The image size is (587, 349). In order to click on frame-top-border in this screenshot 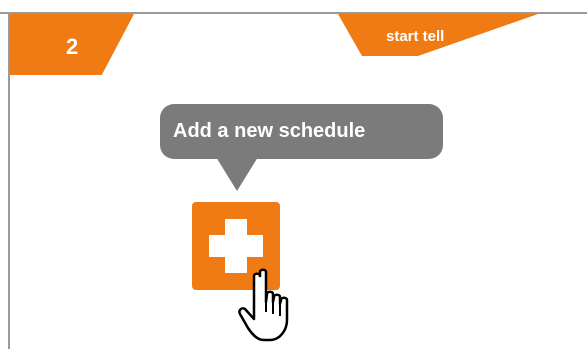, I will do `click(293, 13)`.